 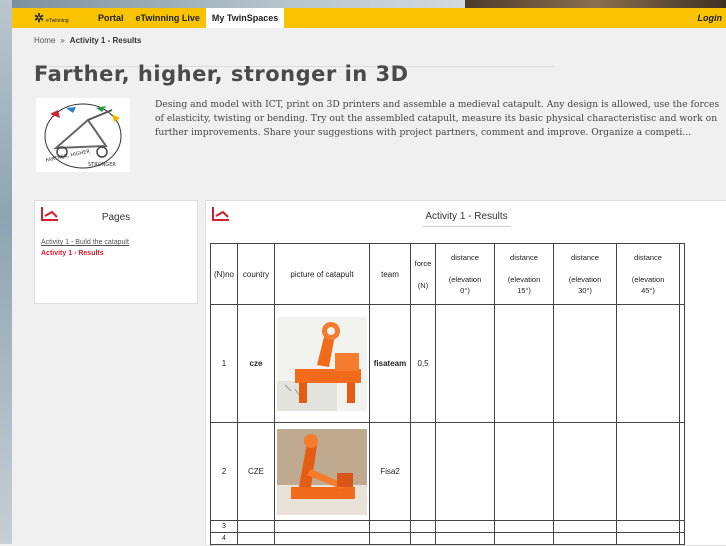 What do you see at coordinates (85, 242) in the screenshot?
I see `page-link-build-catapult: Activity 1 - Build the catapult` at bounding box center [85, 242].